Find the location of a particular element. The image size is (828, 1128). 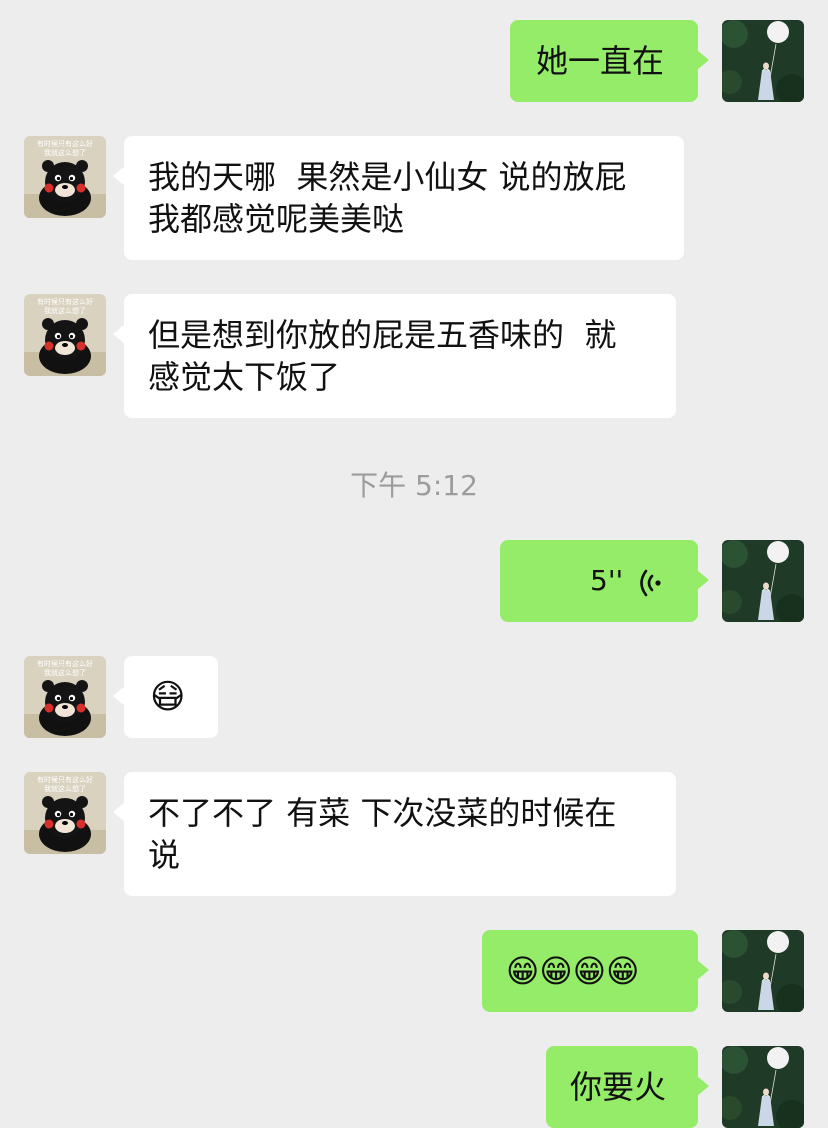

voice-message-bubble: 5'' is located at coordinates (604, 581).